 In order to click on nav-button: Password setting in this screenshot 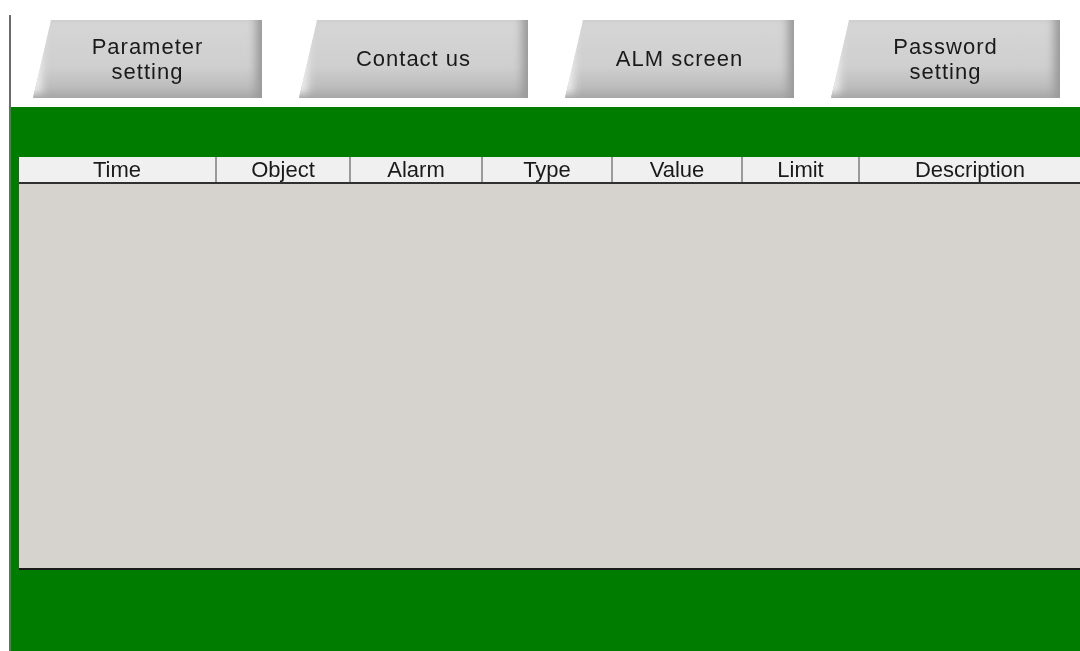, I will do `click(945, 59)`.